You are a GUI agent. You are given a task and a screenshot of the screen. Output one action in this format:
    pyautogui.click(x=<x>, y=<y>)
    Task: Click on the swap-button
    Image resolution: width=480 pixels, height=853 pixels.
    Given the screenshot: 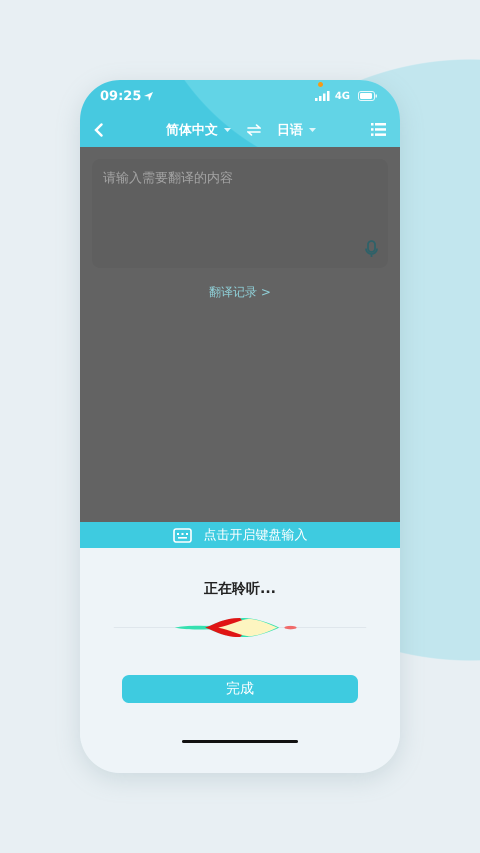 What is the action you would take?
    pyautogui.click(x=254, y=130)
    